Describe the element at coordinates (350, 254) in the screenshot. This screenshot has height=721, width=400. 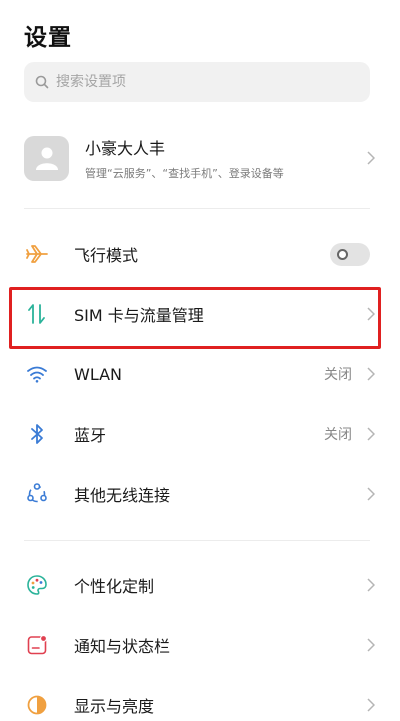
I see `airplane-mode-toggle` at that location.